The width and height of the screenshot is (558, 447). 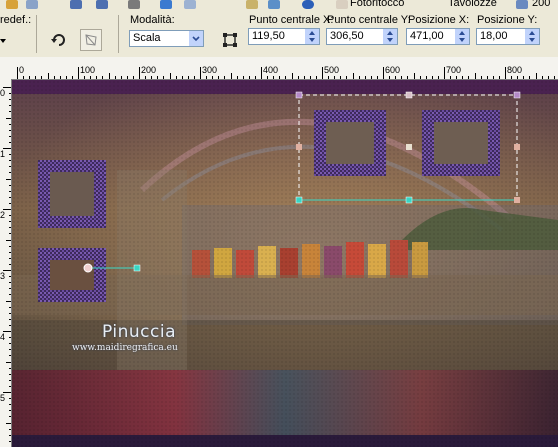 What do you see at coordinates (515, 70) in the screenshot?
I see `ruler-label: 800` at bounding box center [515, 70].